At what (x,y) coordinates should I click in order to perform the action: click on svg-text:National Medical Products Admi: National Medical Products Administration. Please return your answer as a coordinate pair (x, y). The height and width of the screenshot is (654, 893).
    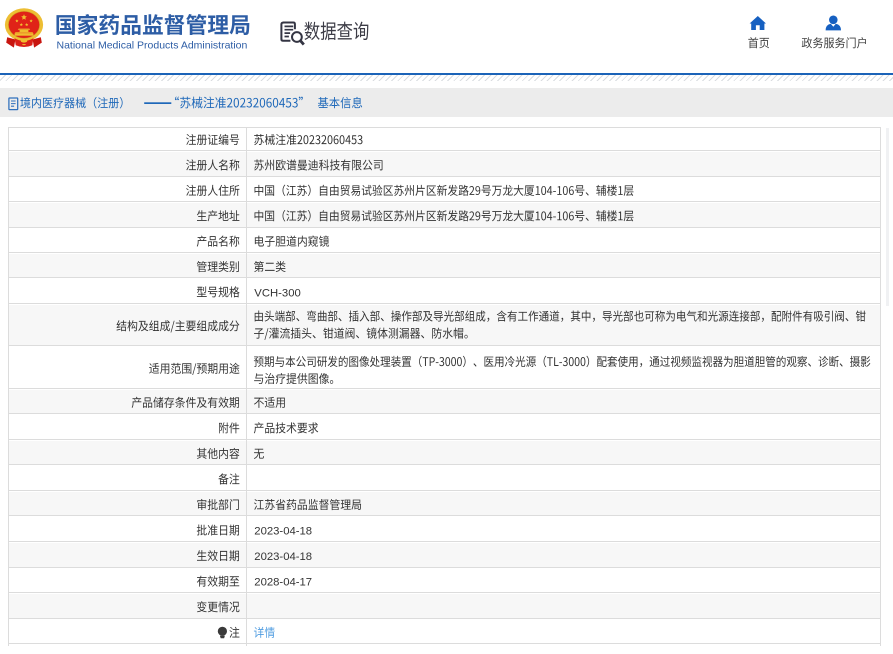
    Looking at the image, I should click on (152, 46).